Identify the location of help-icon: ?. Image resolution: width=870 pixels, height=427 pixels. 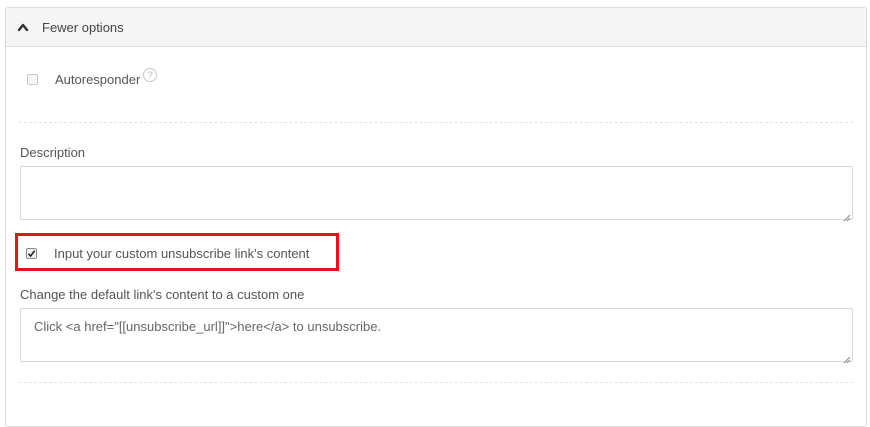
(150, 74).